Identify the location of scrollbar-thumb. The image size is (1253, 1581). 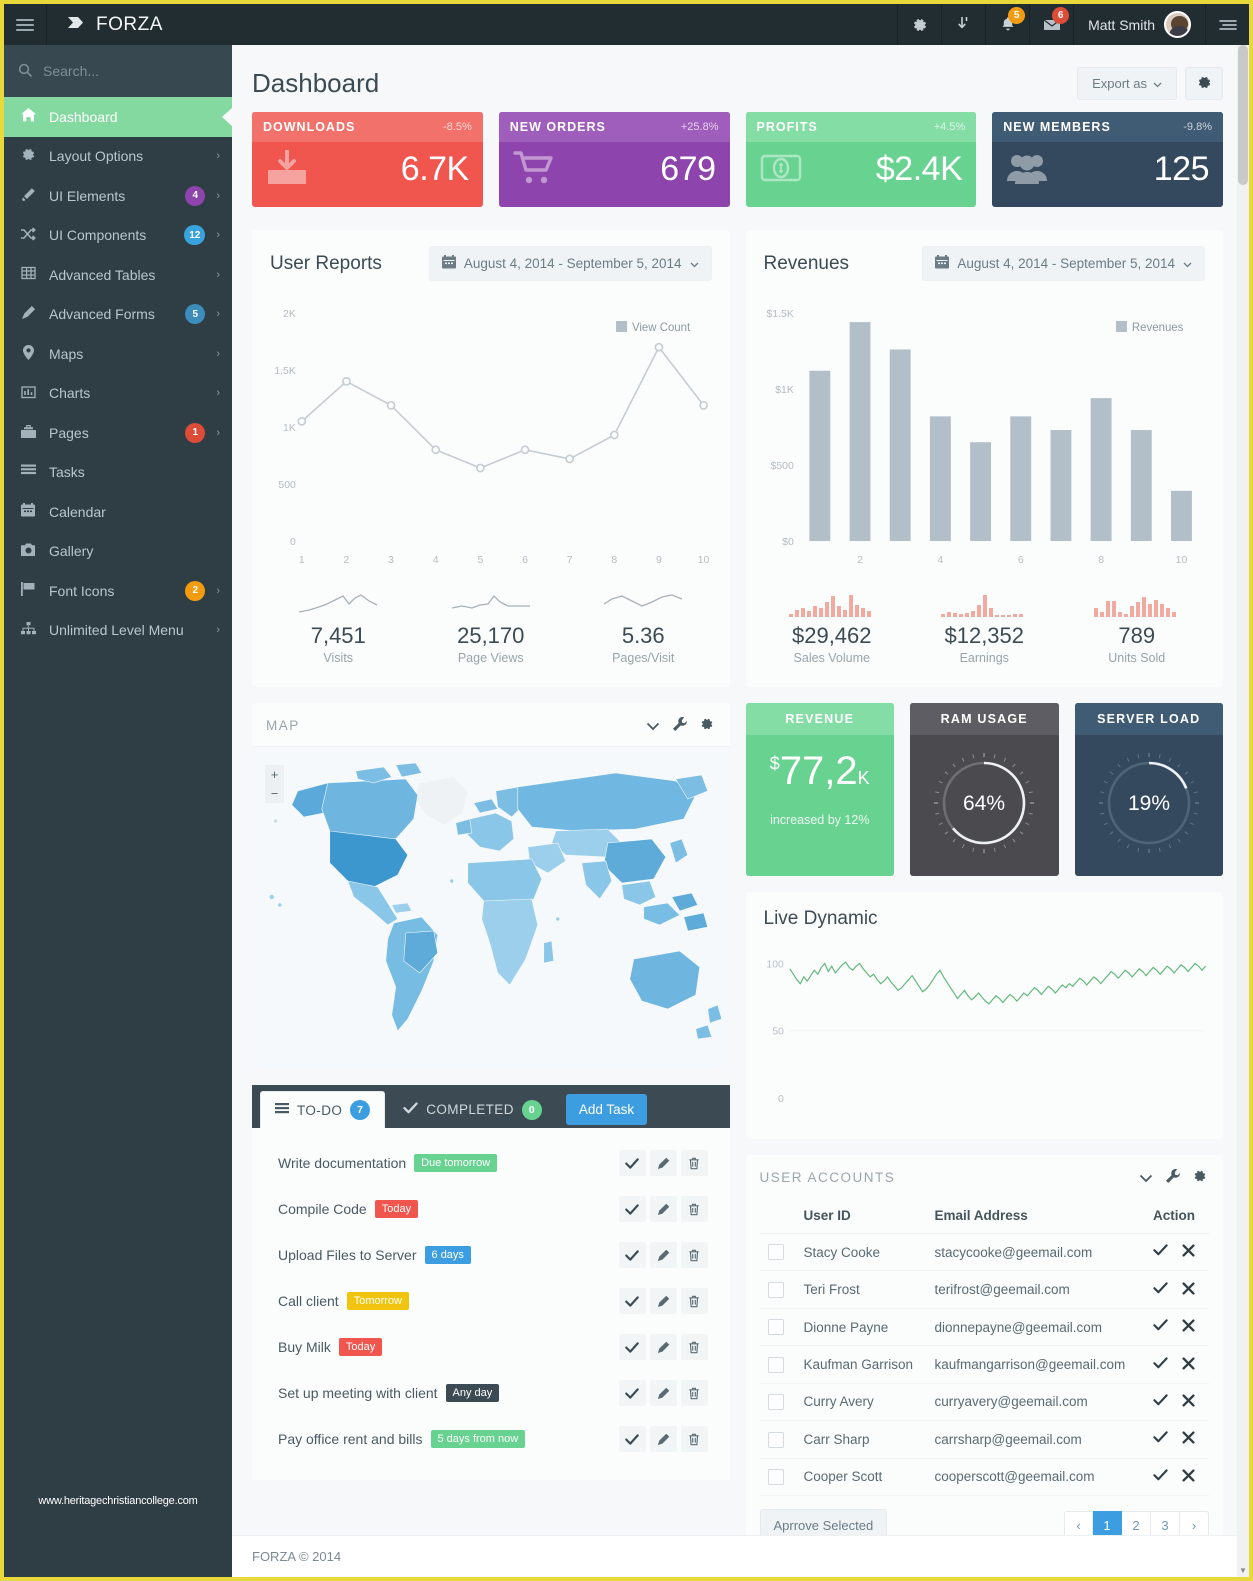
(1243, 115).